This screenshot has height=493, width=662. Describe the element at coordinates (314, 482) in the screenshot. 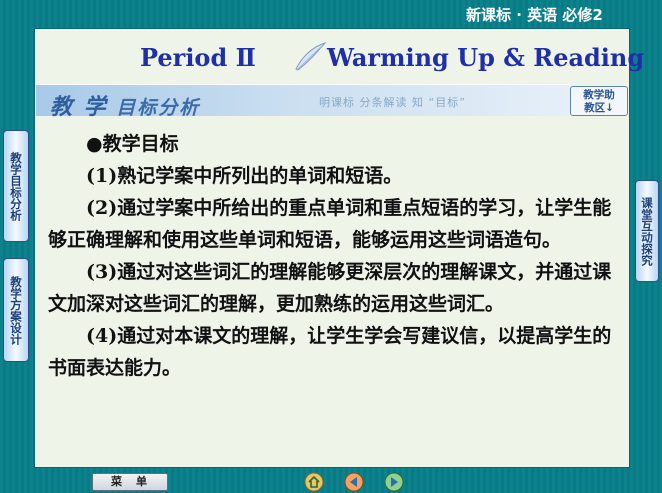

I see `home-icon` at that location.